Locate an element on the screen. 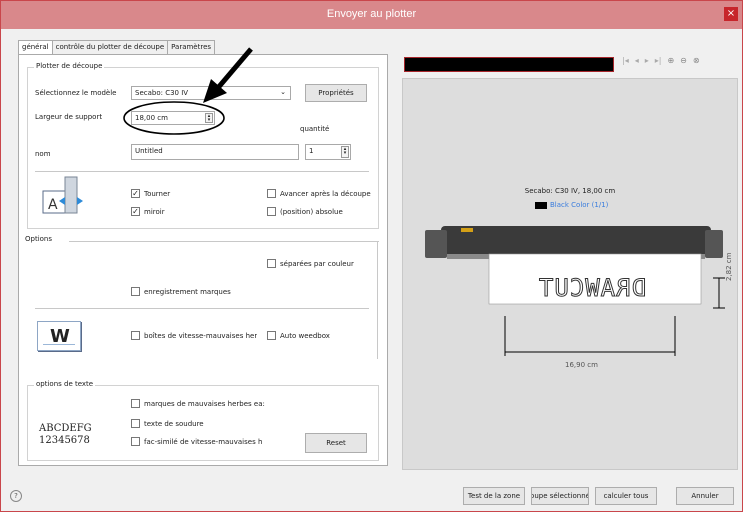 The height and width of the screenshot is (512, 743). weed-marks-label: marques de mauvaises herbes ea: is located at coordinates (204, 403).